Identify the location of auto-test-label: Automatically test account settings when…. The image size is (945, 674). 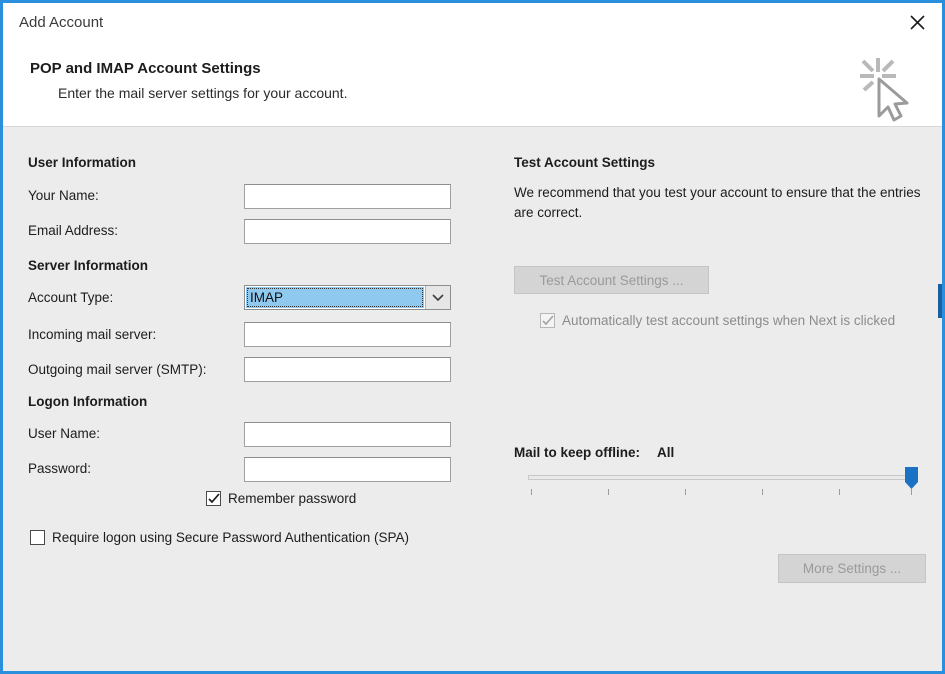
(729, 320).